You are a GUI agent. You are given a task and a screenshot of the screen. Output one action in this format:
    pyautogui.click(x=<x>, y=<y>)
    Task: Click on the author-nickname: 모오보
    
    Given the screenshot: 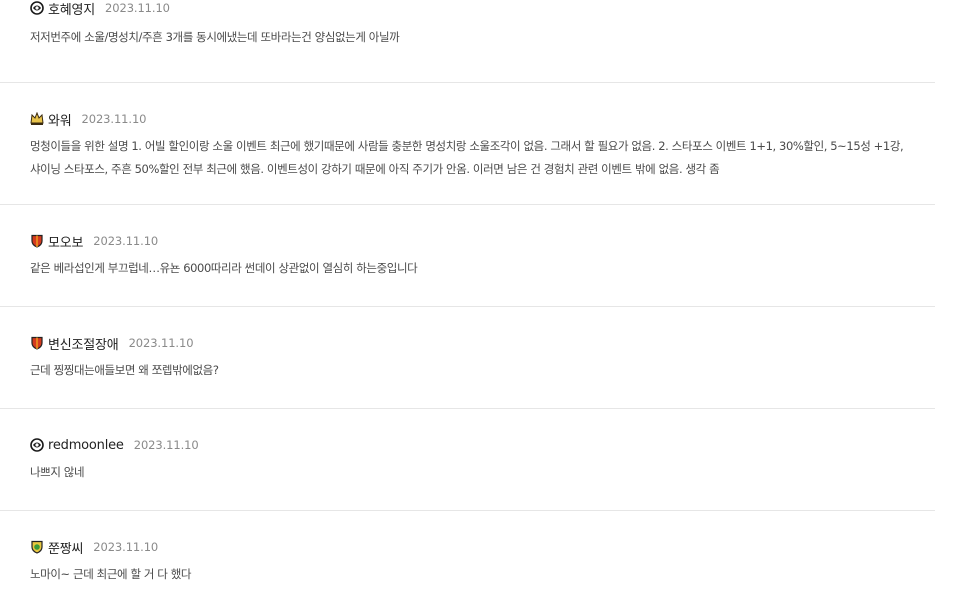 What is the action you would take?
    pyautogui.click(x=65, y=241)
    